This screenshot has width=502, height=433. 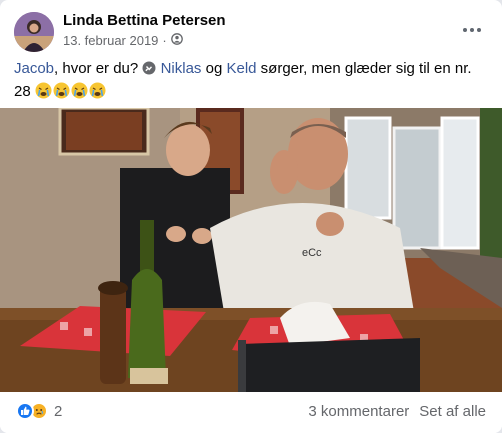 What do you see at coordinates (452, 411) in the screenshot?
I see `seen-by-link: Set af alle` at bounding box center [452, 411].